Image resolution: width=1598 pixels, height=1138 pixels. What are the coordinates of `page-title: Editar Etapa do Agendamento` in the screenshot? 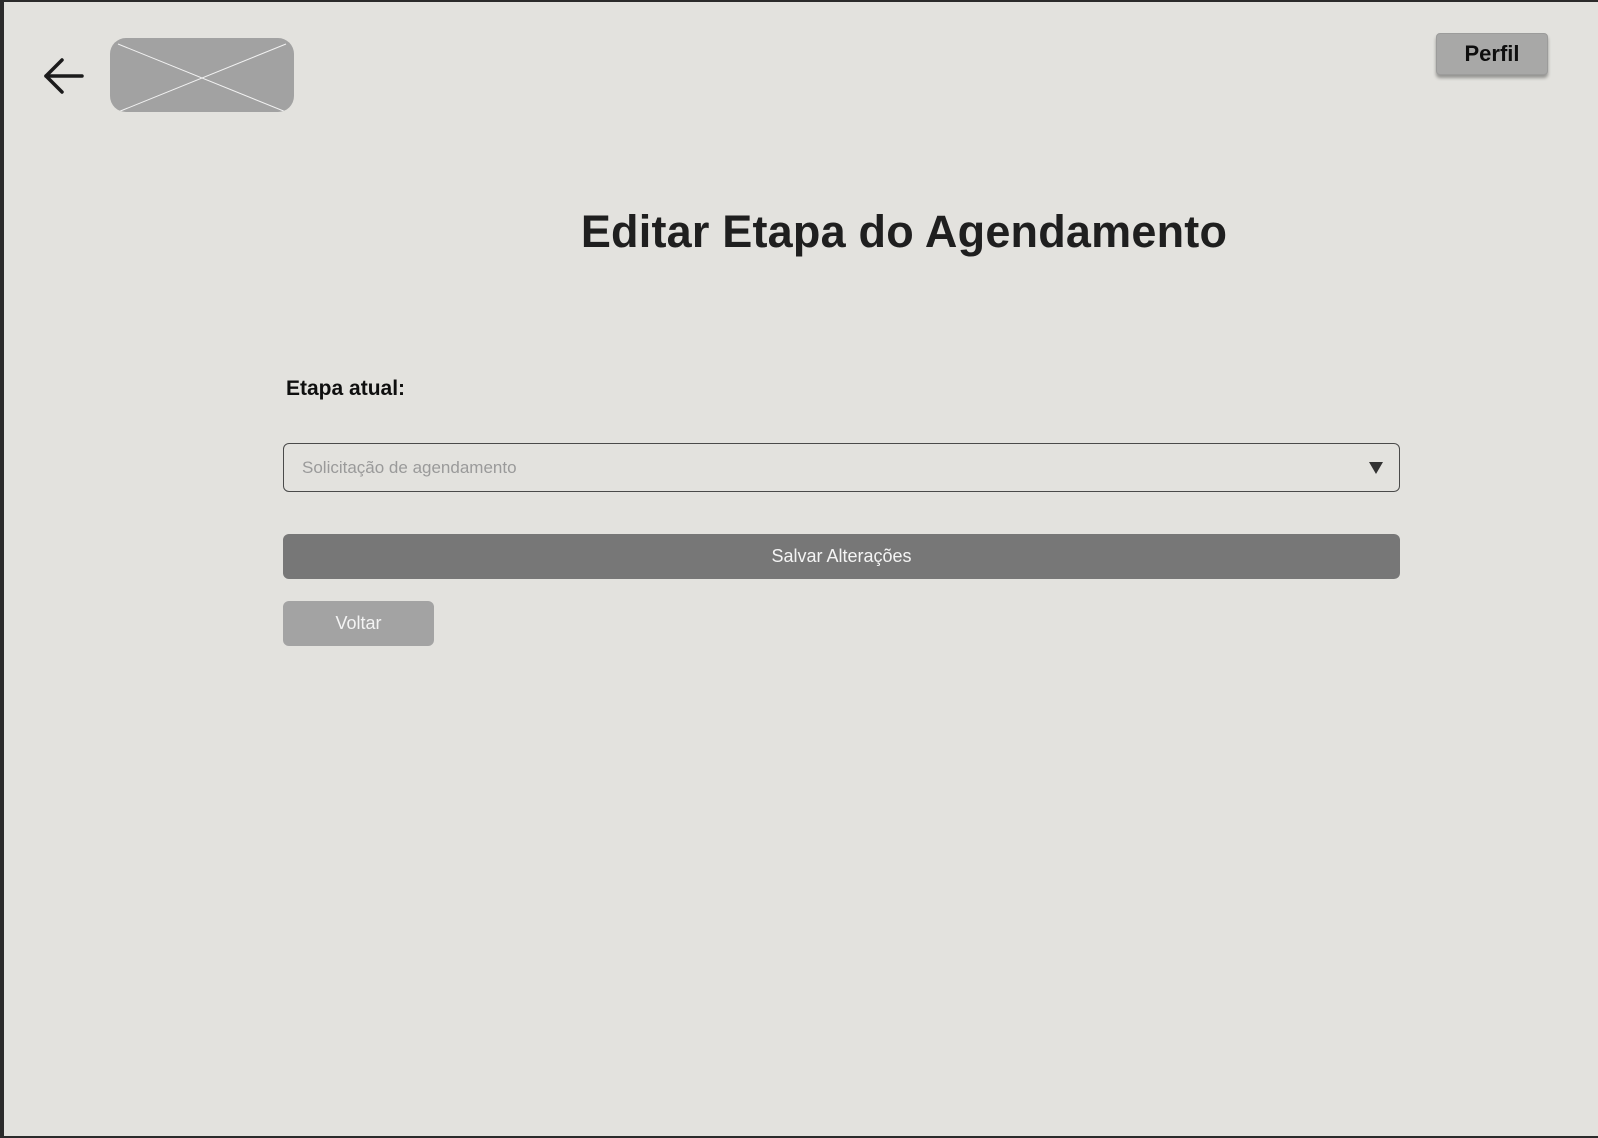 It's located at (904, 231).